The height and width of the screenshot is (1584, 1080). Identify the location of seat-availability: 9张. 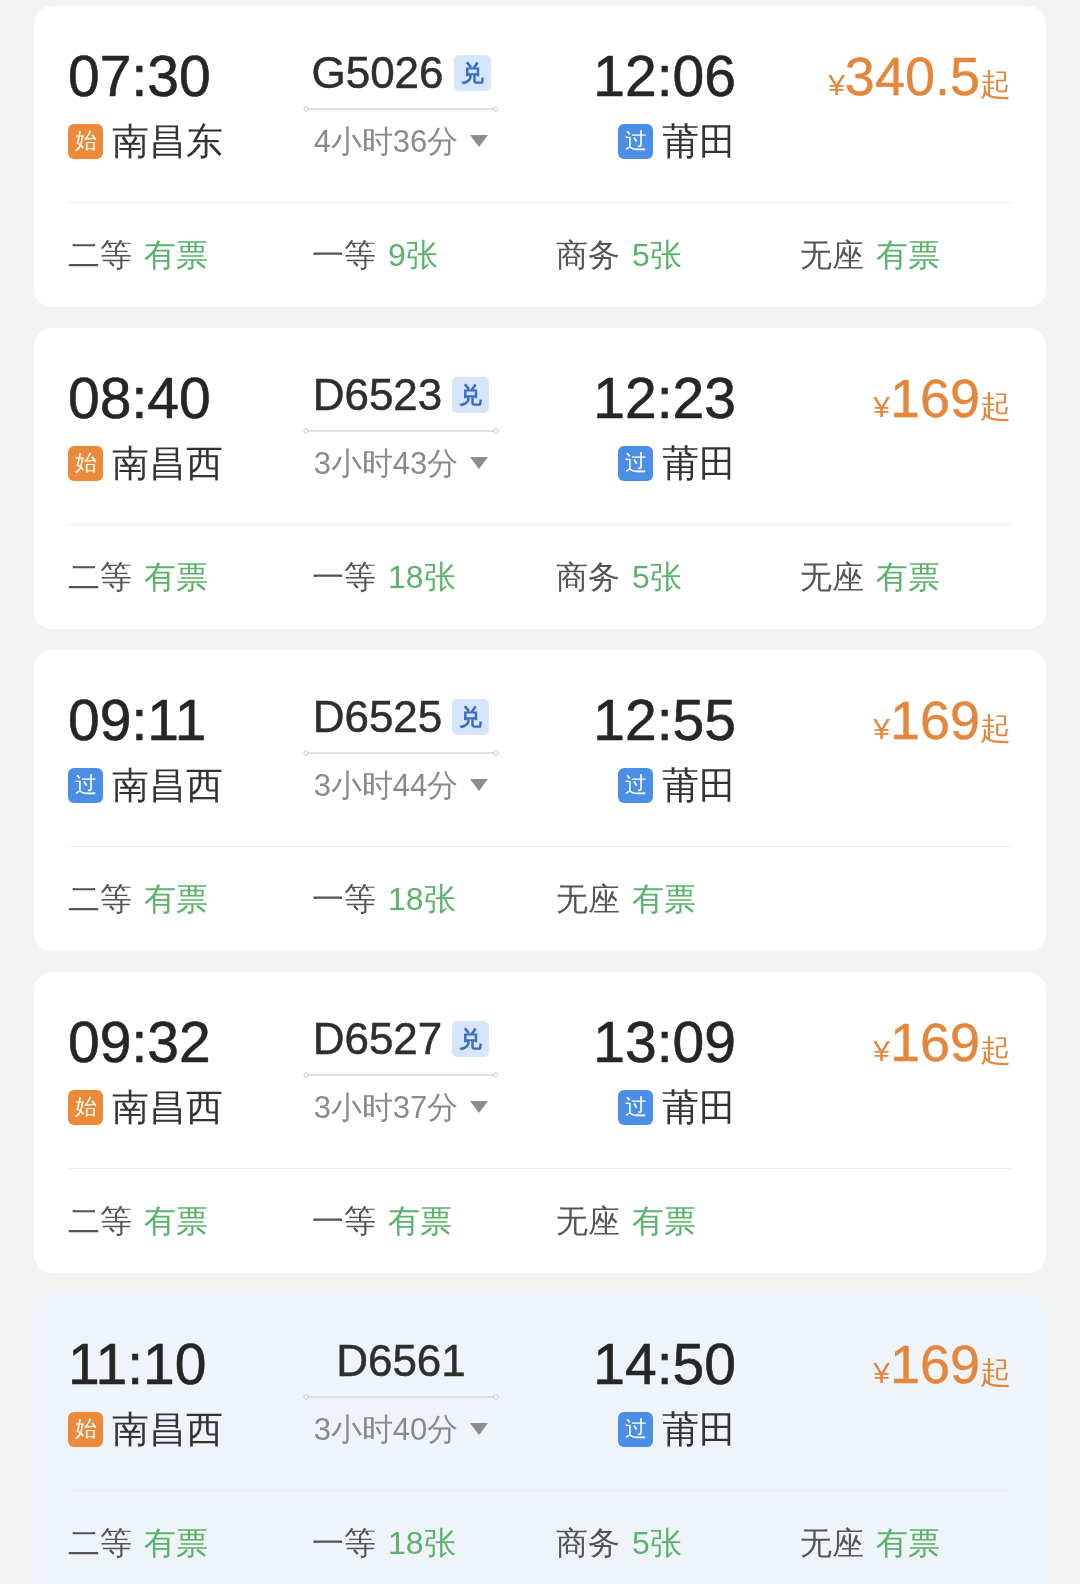
(413, 255).